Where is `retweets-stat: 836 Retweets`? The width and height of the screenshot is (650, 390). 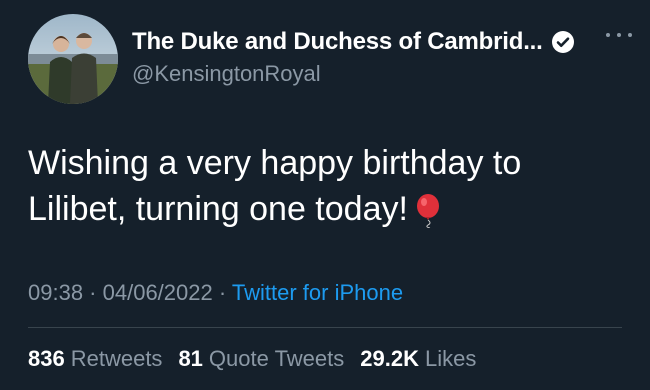
retweets-stat: 836 Retweets is located at coordinates (95, 359).